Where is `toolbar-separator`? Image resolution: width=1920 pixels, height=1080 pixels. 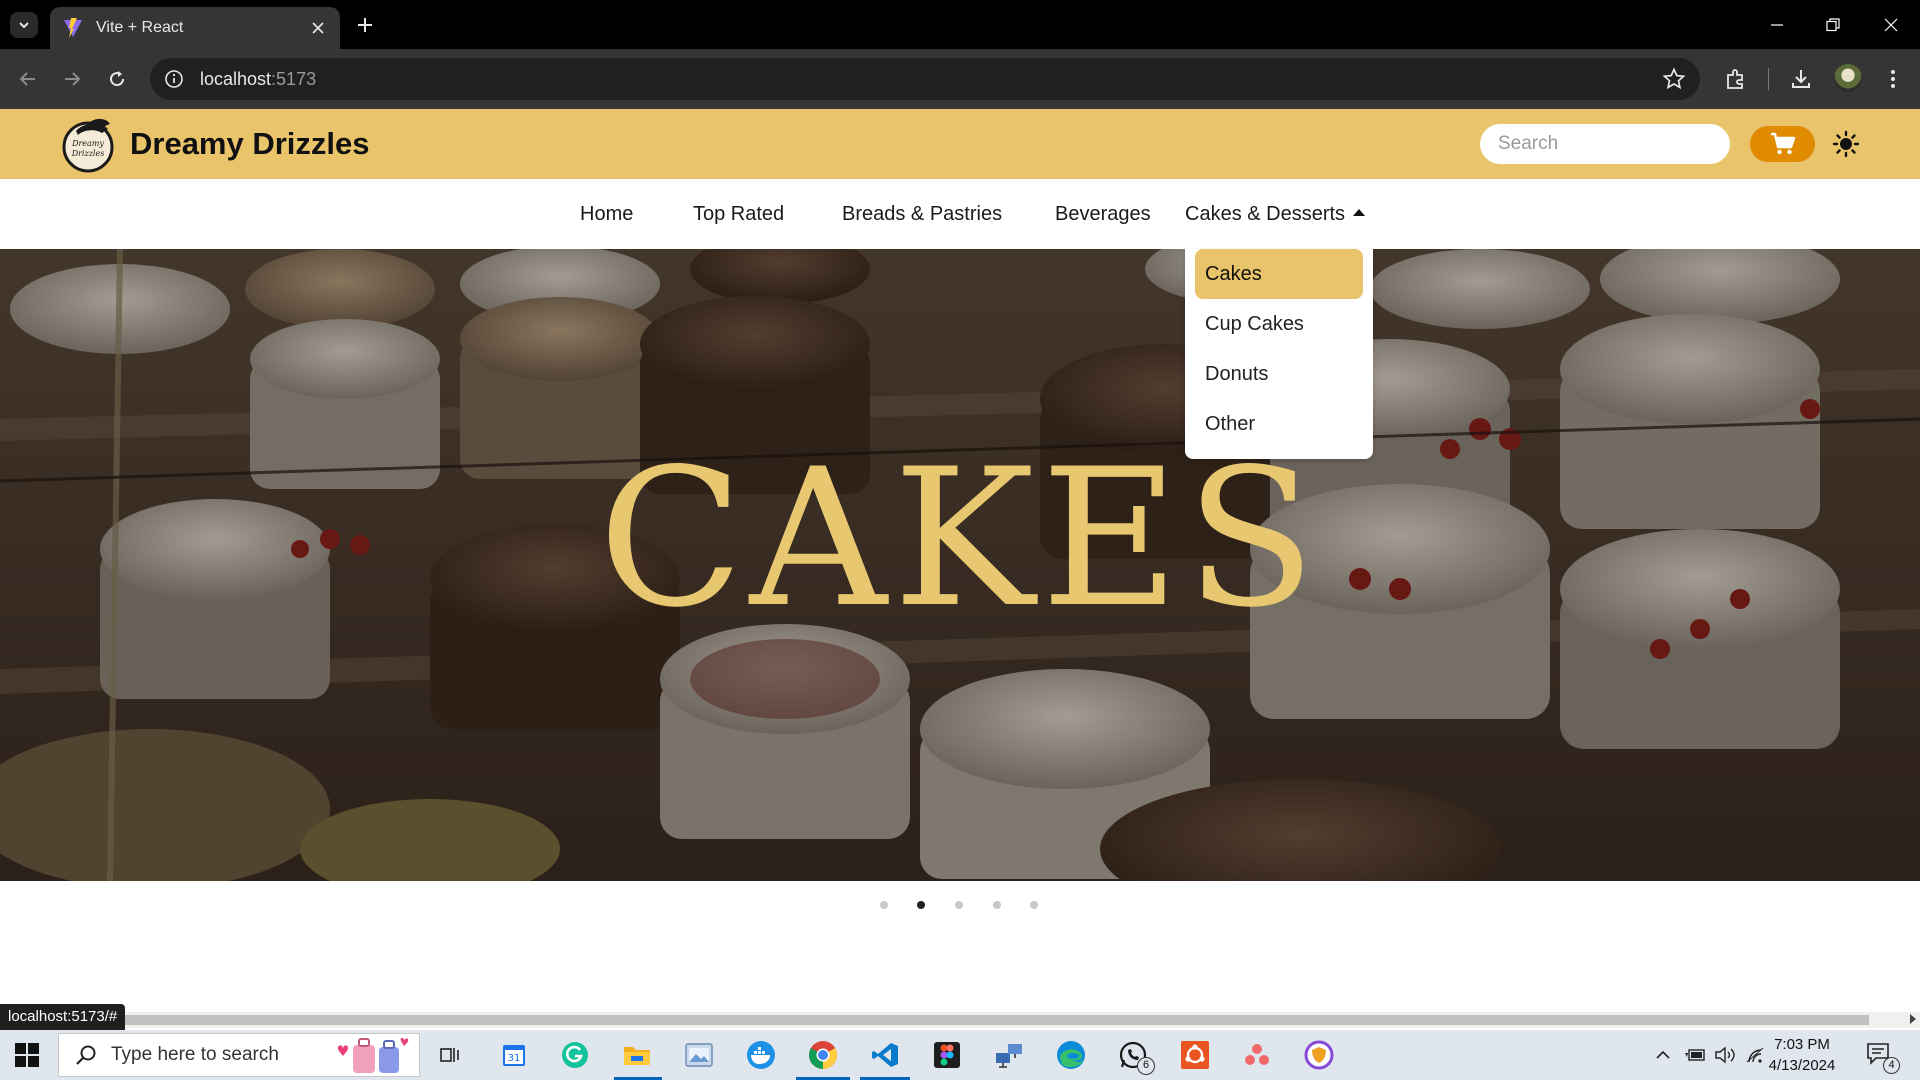
toolbar-separator is located at coordinates (1768, 79).